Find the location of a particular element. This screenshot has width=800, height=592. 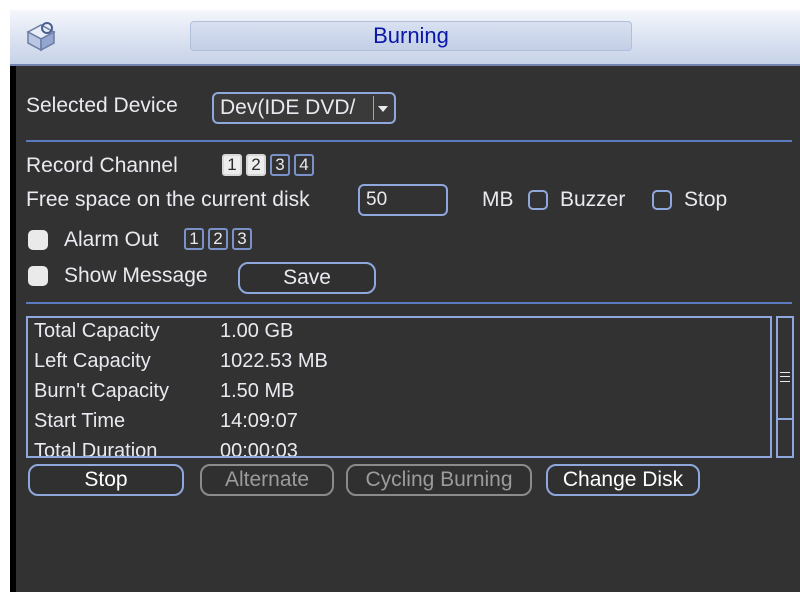

burnt-capacity-value: 1.50 MB is located at coordinates (257, 391).